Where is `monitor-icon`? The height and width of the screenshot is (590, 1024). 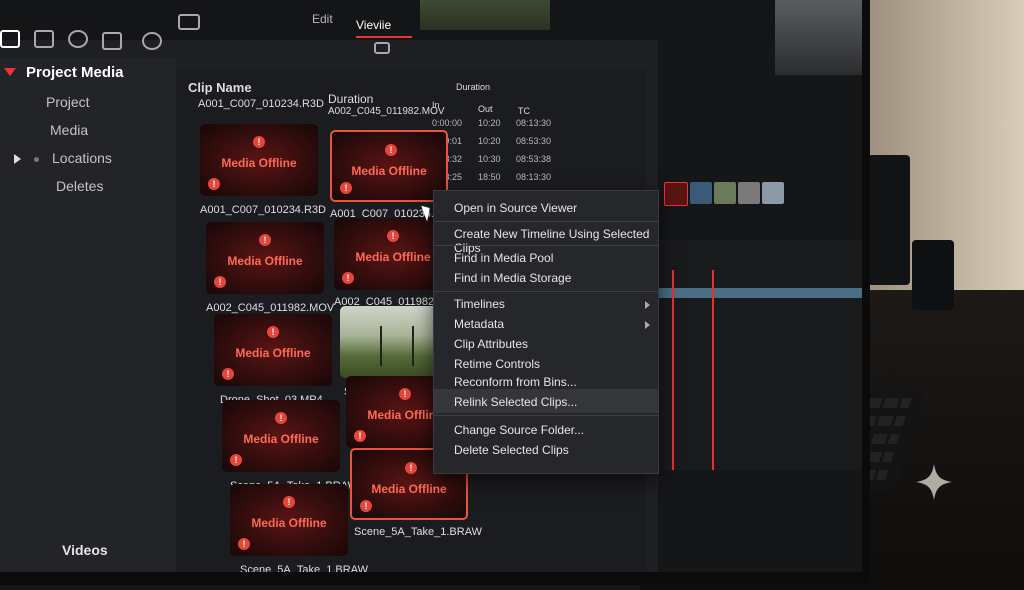
monitor-icon is located at coordinates (382, 48).